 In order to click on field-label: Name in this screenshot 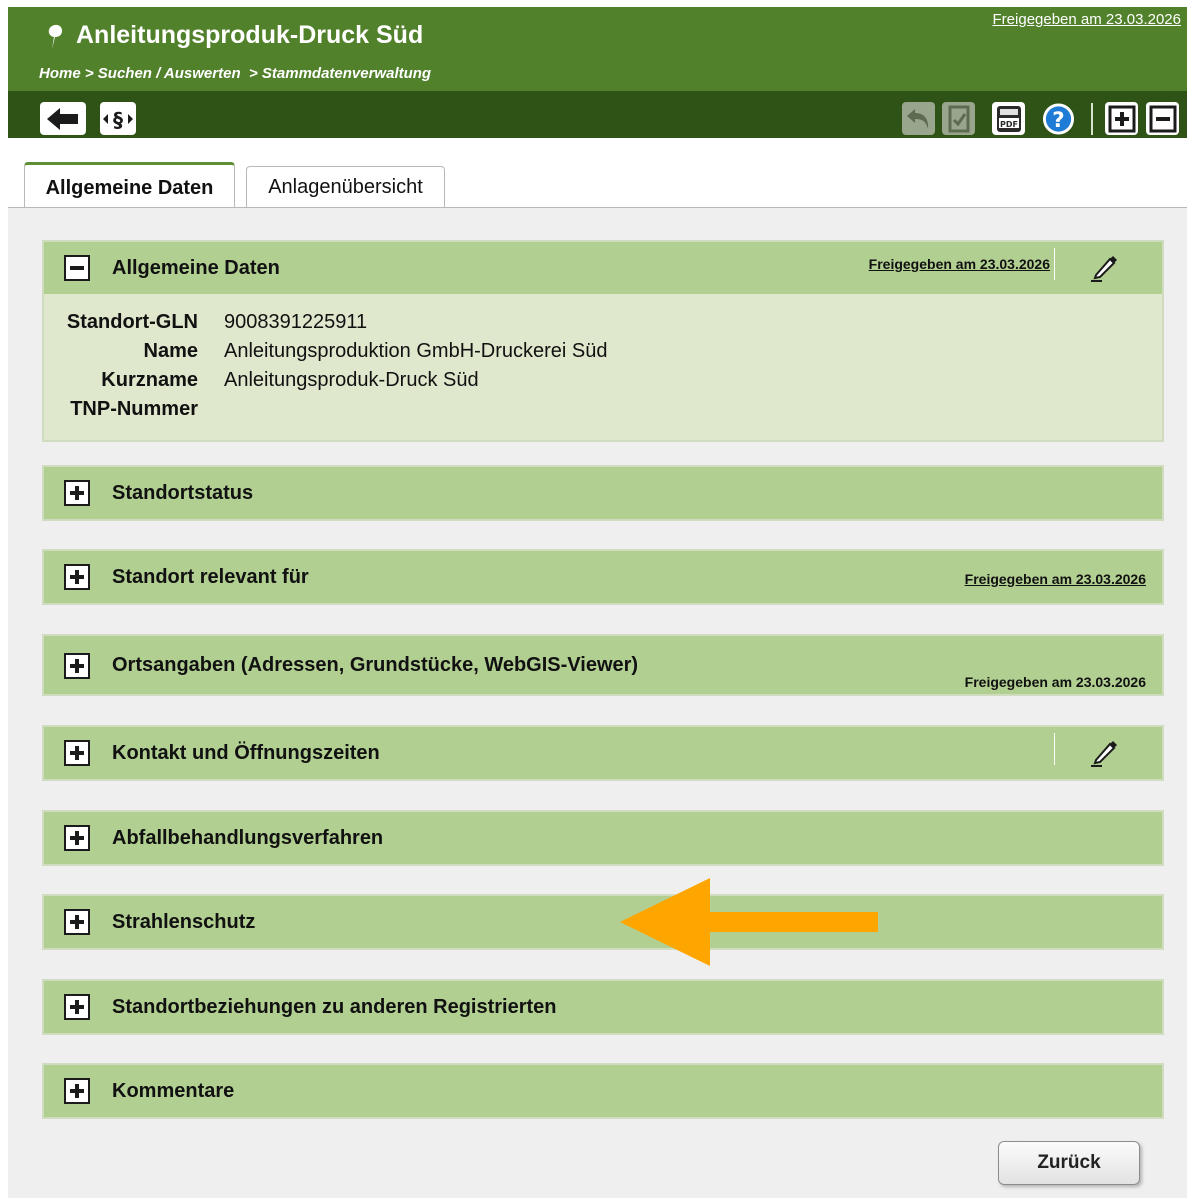, I will do `click(170, 351)`.